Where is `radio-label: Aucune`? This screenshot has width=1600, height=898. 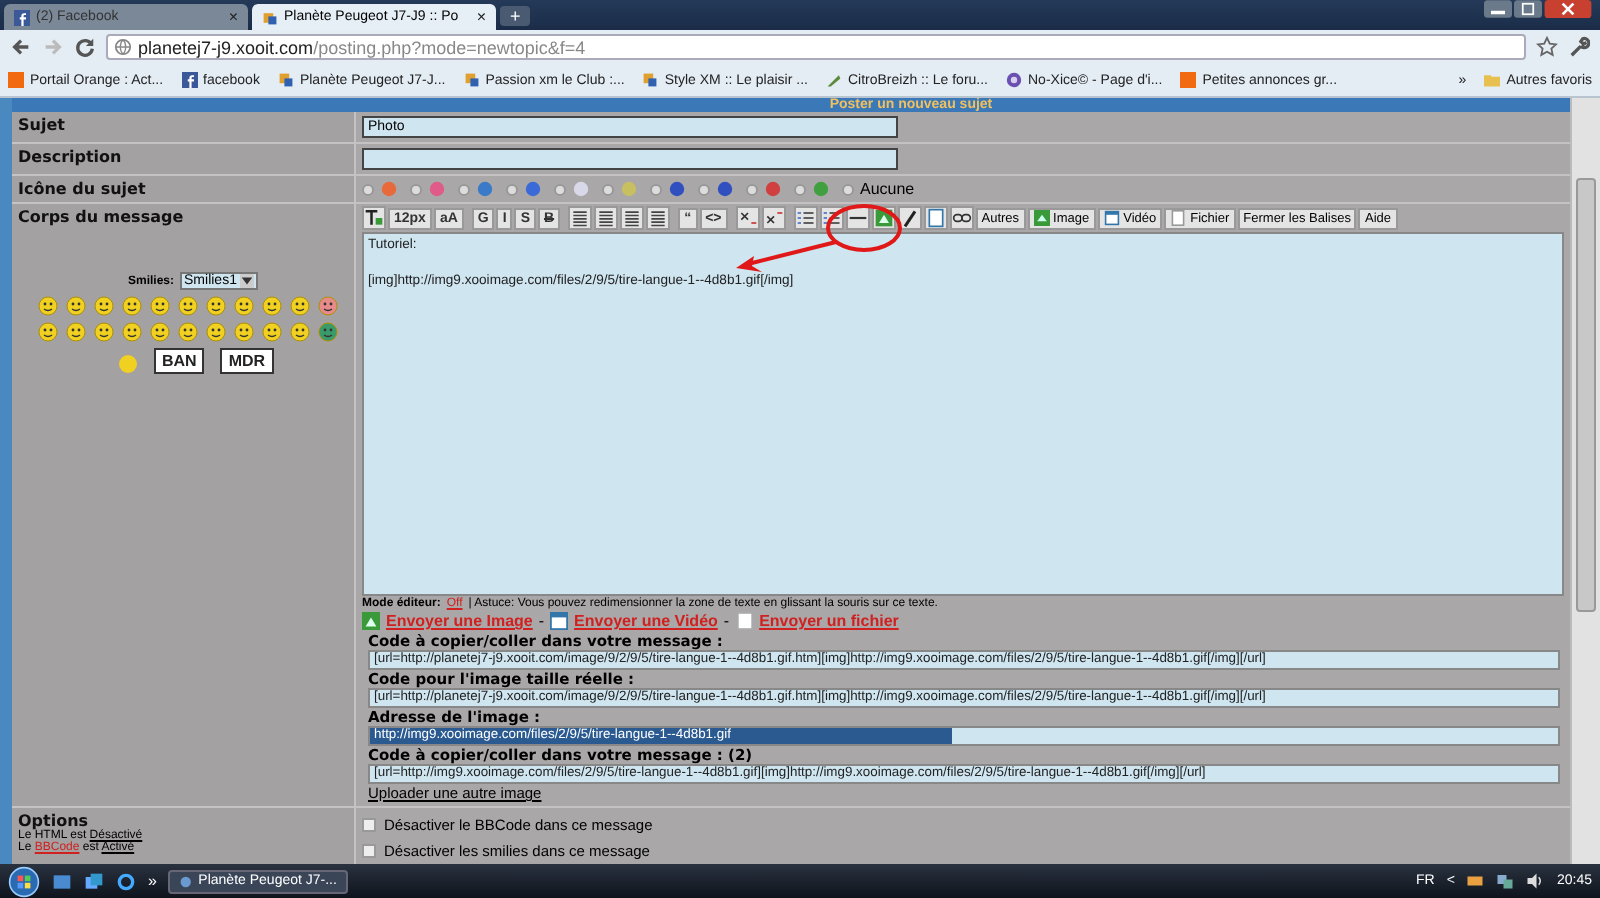
radio-label: Aucune is located at coordinates (887, 189).